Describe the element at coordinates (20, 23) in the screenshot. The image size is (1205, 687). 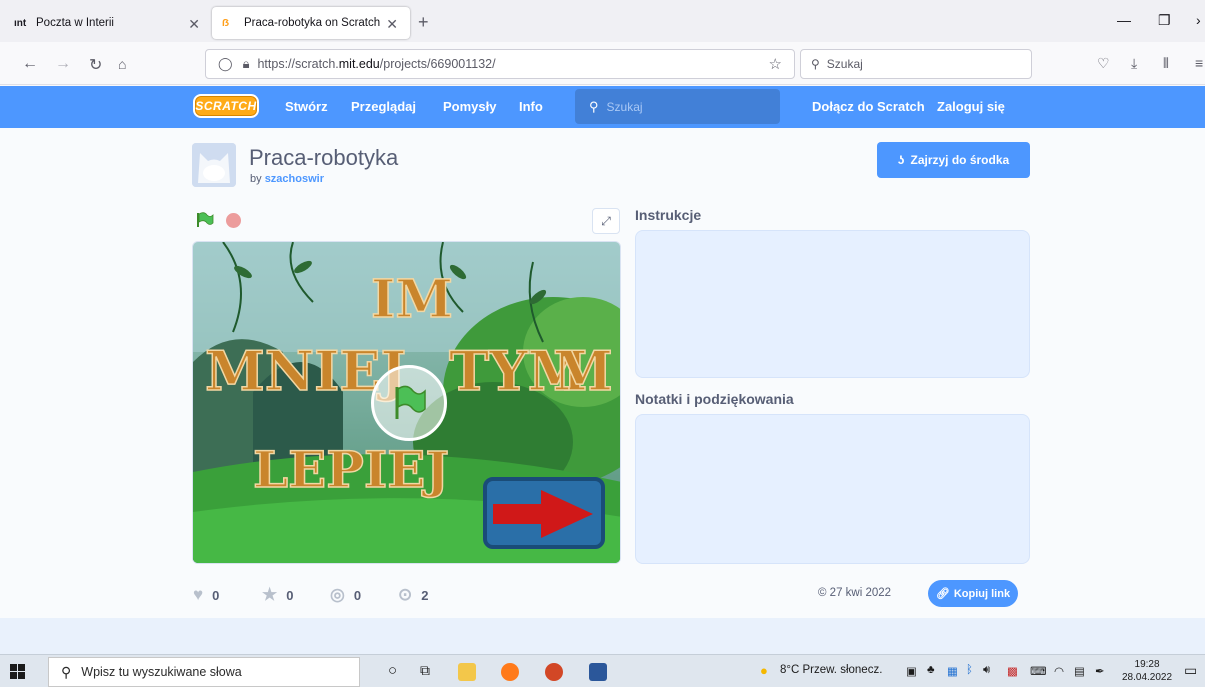
I see `interia-favicon-icon: ınt` at that location.